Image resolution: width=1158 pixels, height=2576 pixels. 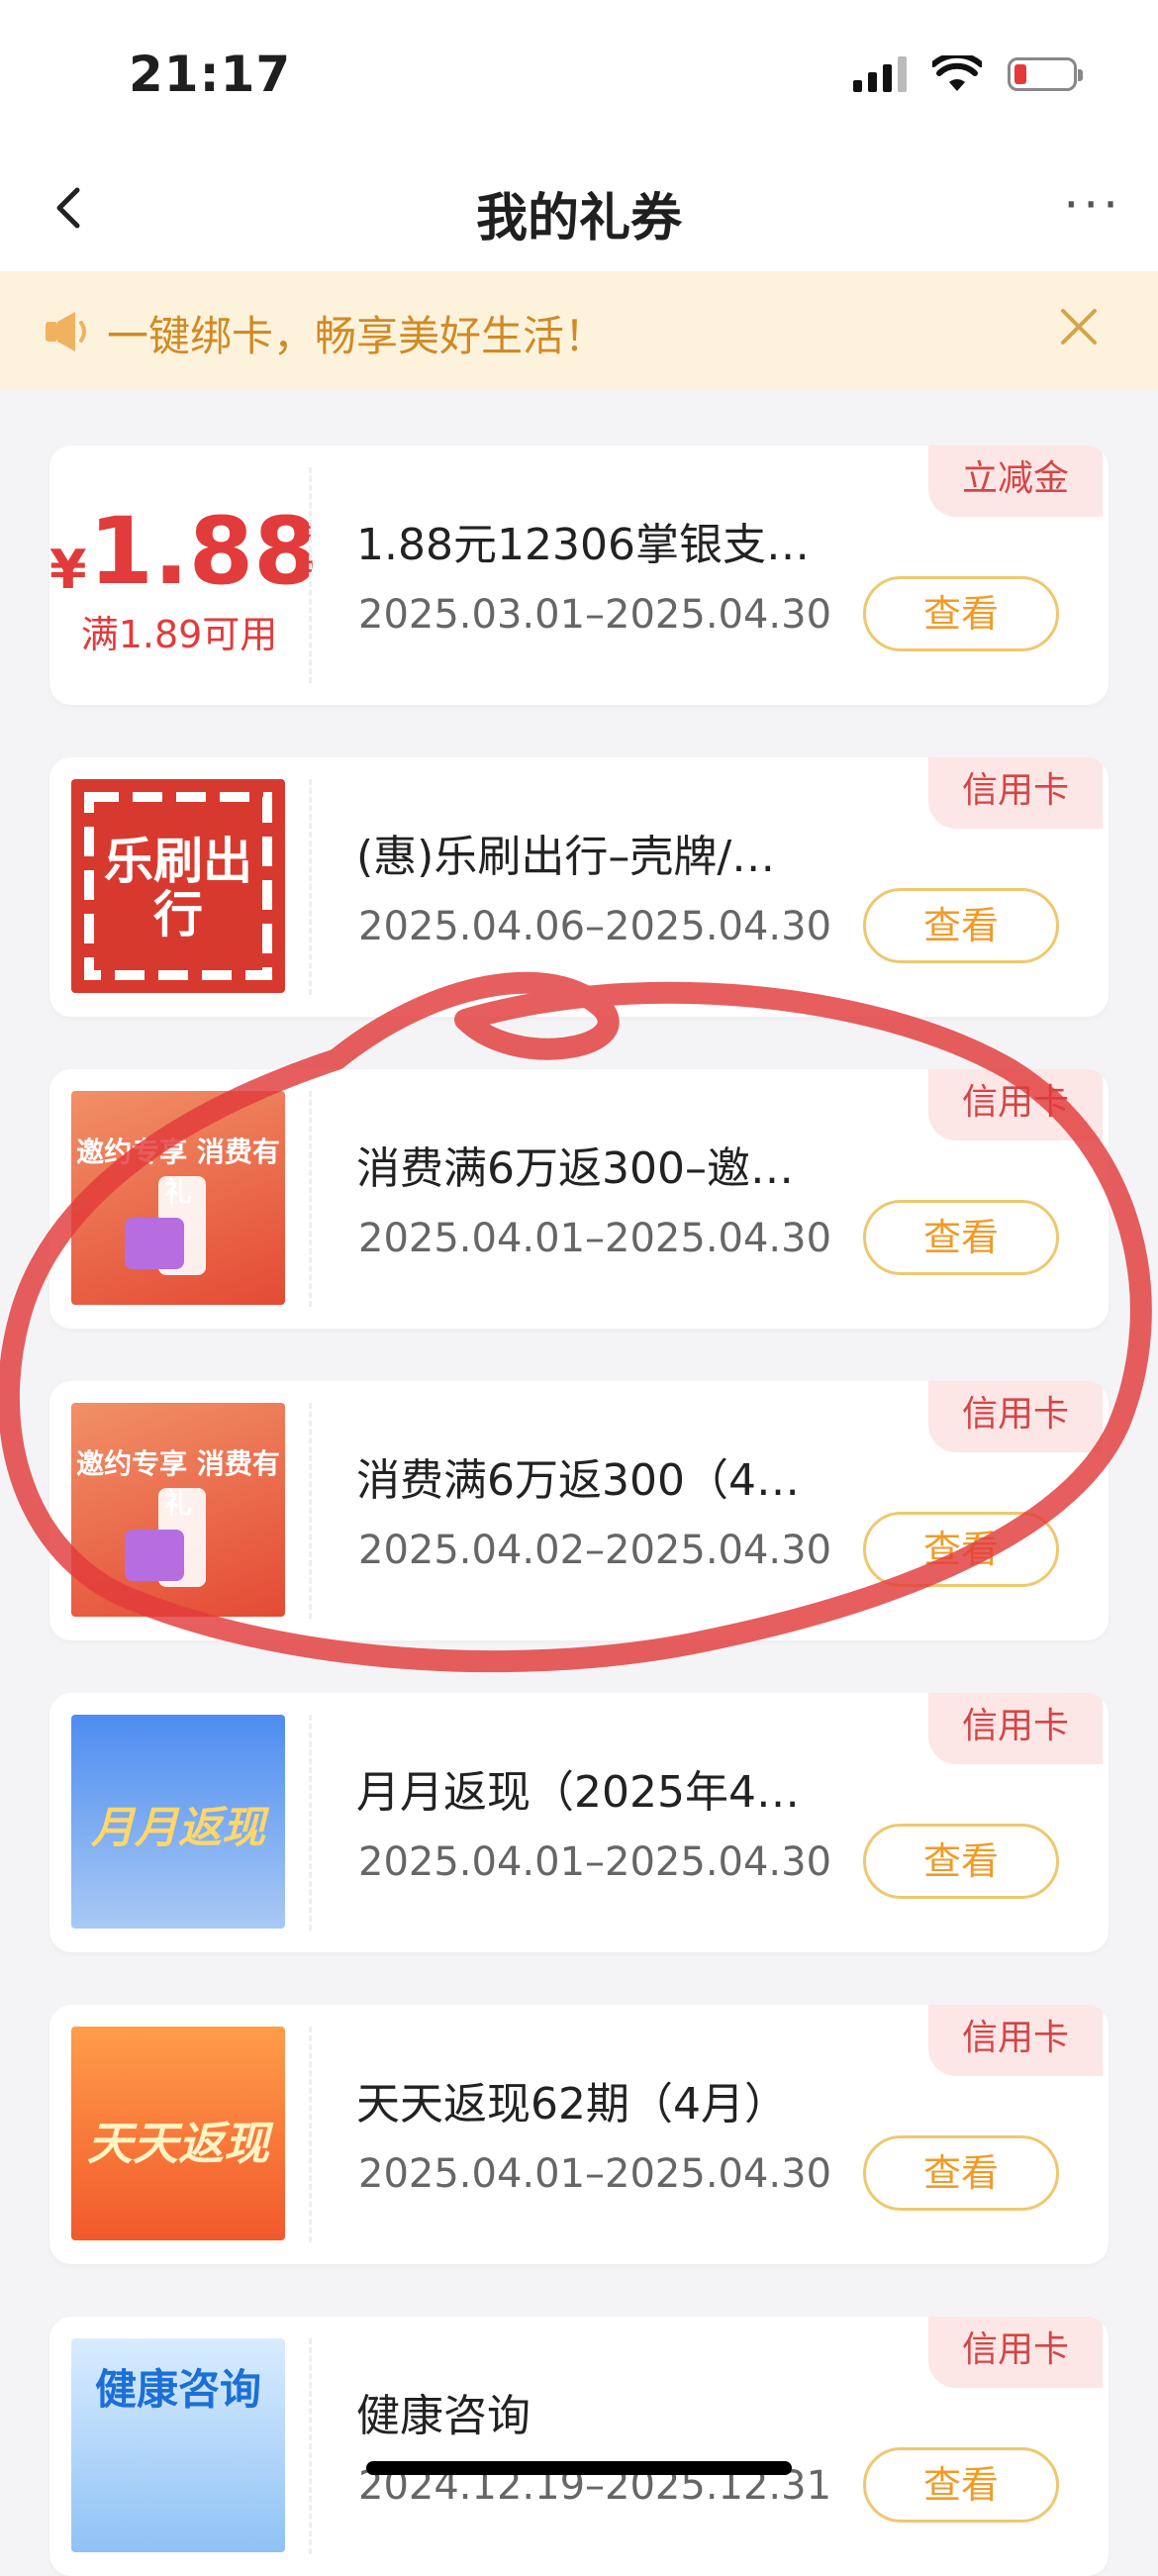 What do you see at coordinates (579, 74) in the screenshot?
I see `status-bar: 21:17` at bounding box center [579, 74].